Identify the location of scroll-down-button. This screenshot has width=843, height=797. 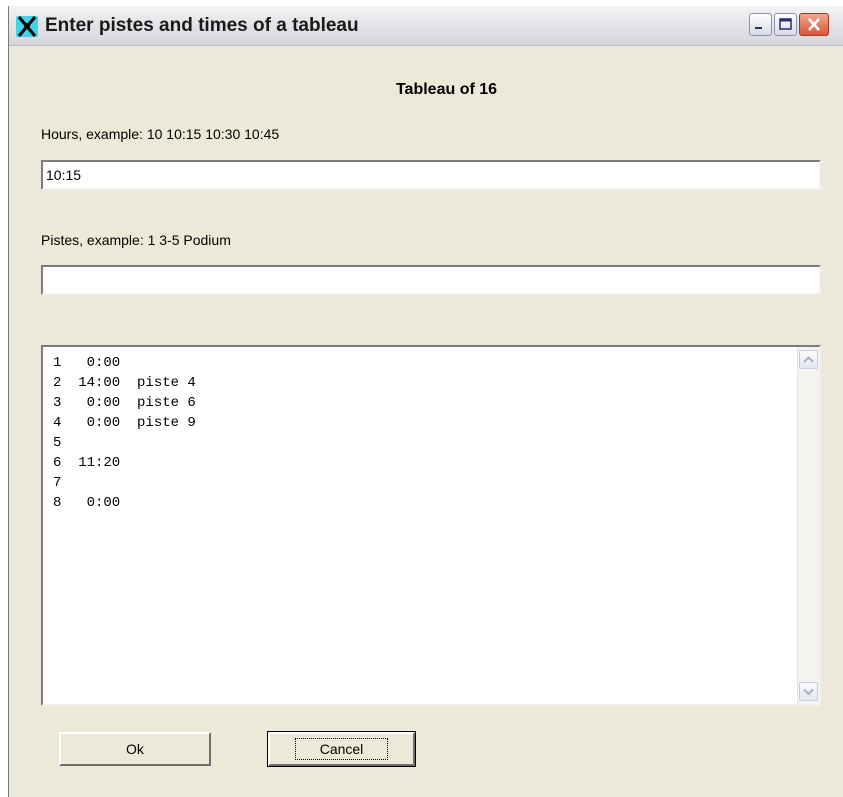
(808, 691).